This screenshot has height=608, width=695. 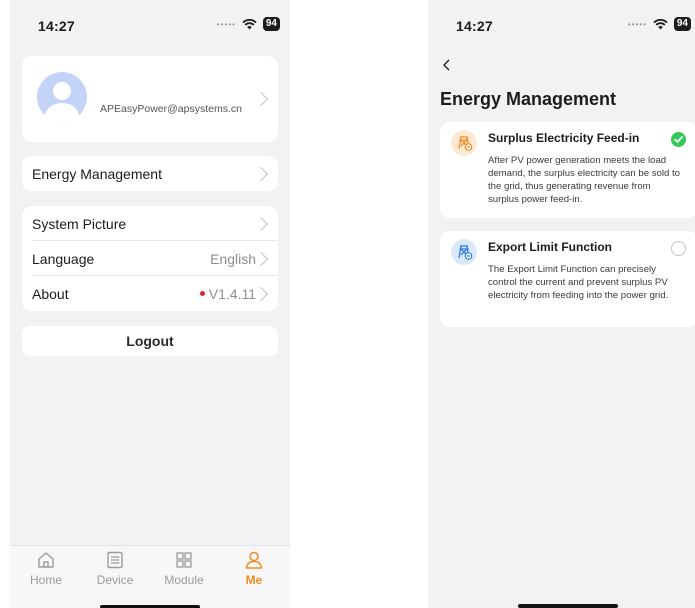 I want to click on tab-me-label: Me, so click(x=254, y=580).